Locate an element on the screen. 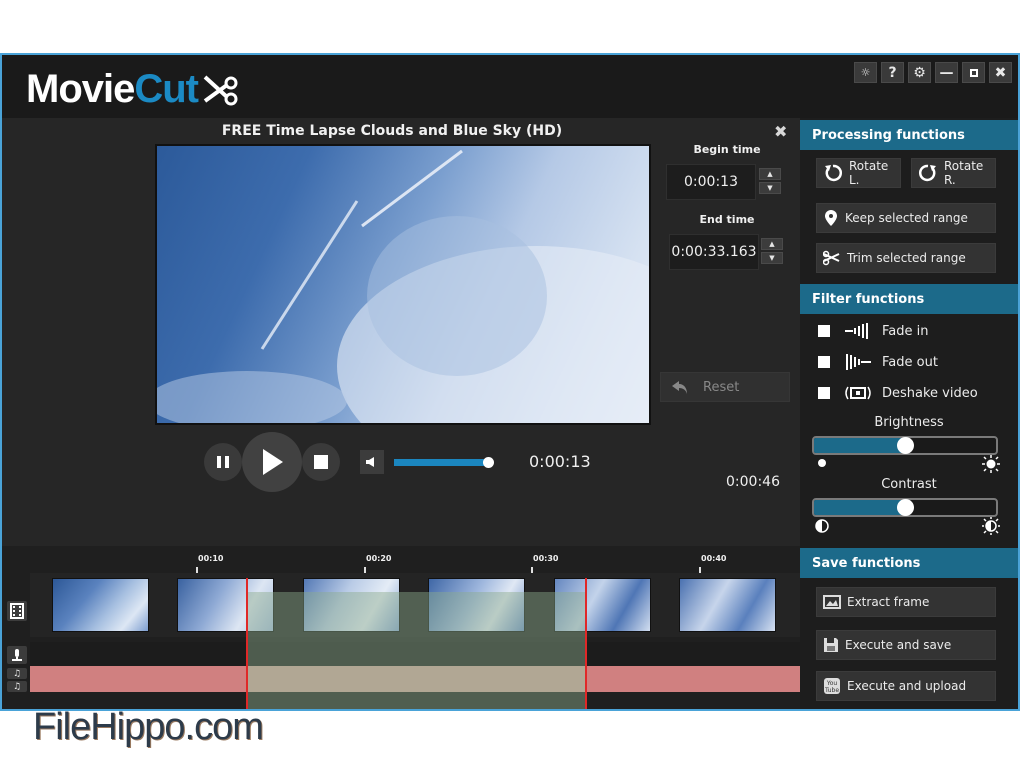 The height and width of the screenshot is (765, 1020). rotate-right-label: Rotate R. is located at coordinates (964, 173).